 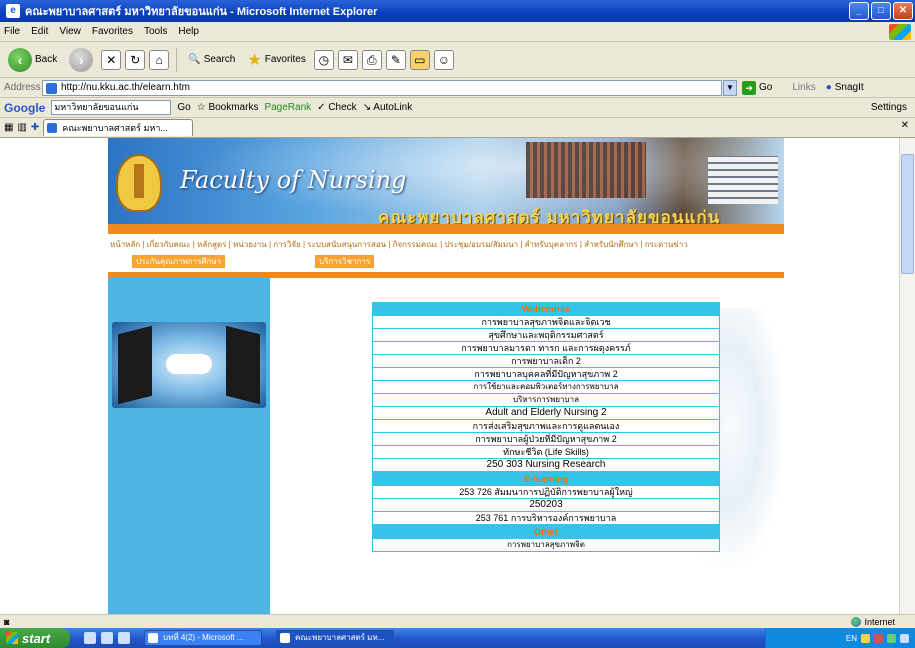 I want to click on menu-help: Help, so click(x=188, y=31).